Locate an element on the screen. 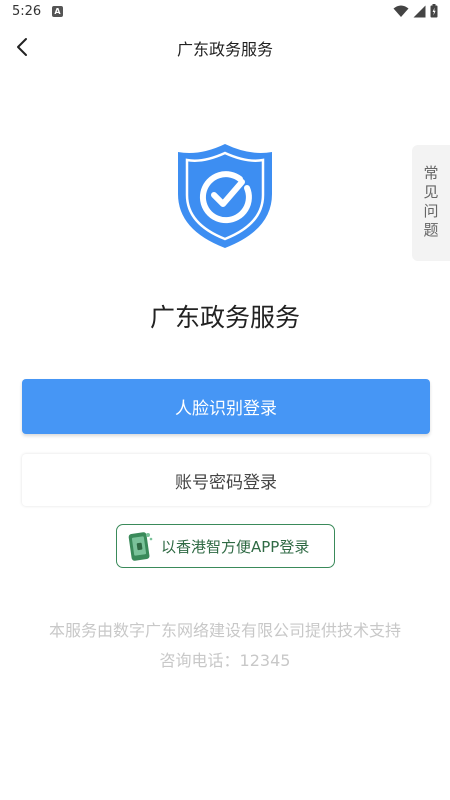  faq-tab: 常见问题 is located at coordinates (431, 203).